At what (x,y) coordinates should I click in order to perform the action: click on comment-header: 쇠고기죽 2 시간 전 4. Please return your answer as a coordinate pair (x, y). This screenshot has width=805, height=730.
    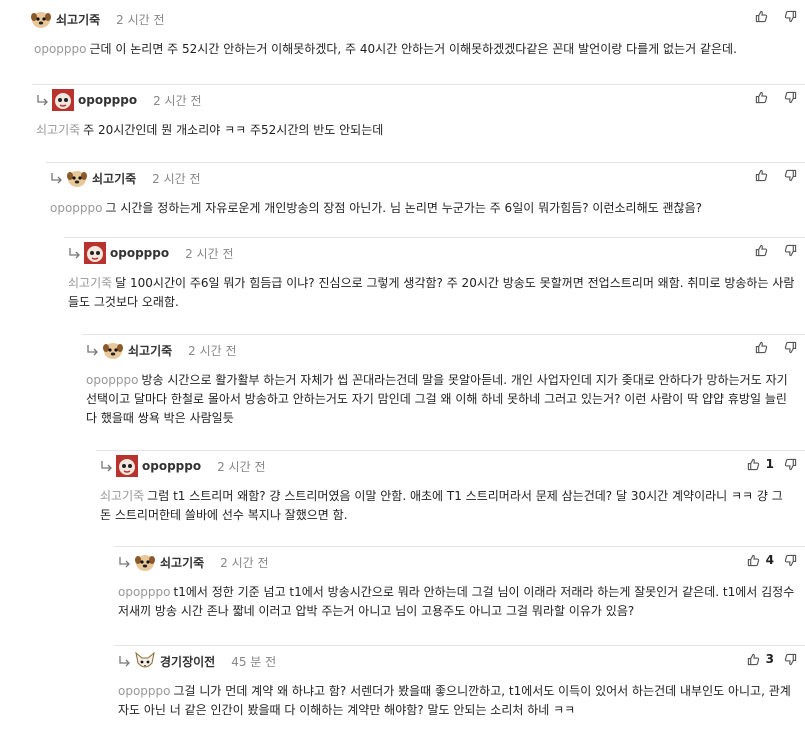
    Looking at the image, I should click on (461, 561).